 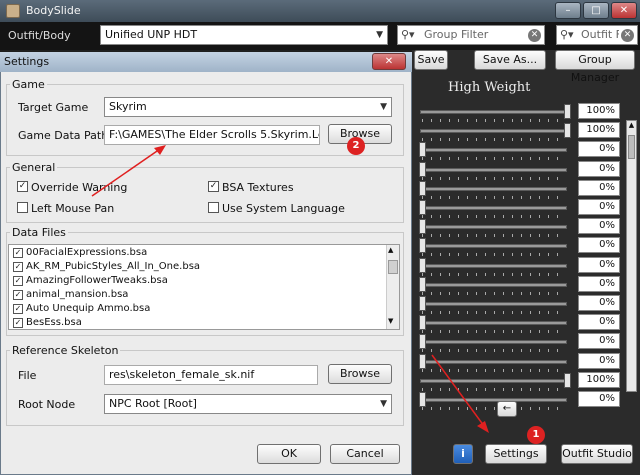 I want to click on annotation-badge-1: 1, so click(x=536, y=435).